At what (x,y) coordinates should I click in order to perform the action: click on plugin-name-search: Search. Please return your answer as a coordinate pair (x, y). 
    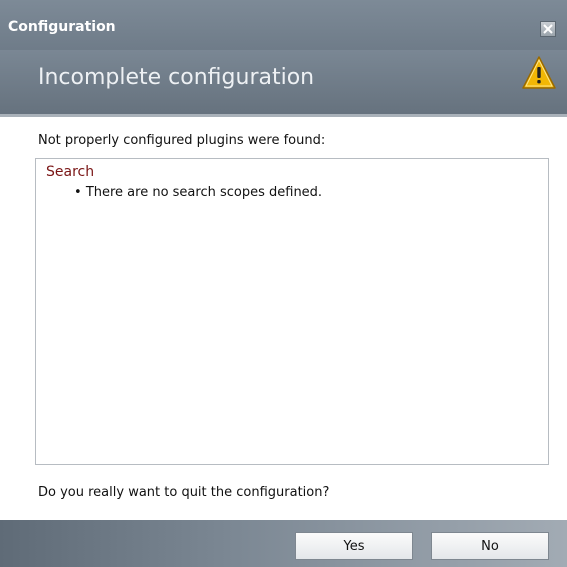
    Looking at the image, I should click on (70, 172).